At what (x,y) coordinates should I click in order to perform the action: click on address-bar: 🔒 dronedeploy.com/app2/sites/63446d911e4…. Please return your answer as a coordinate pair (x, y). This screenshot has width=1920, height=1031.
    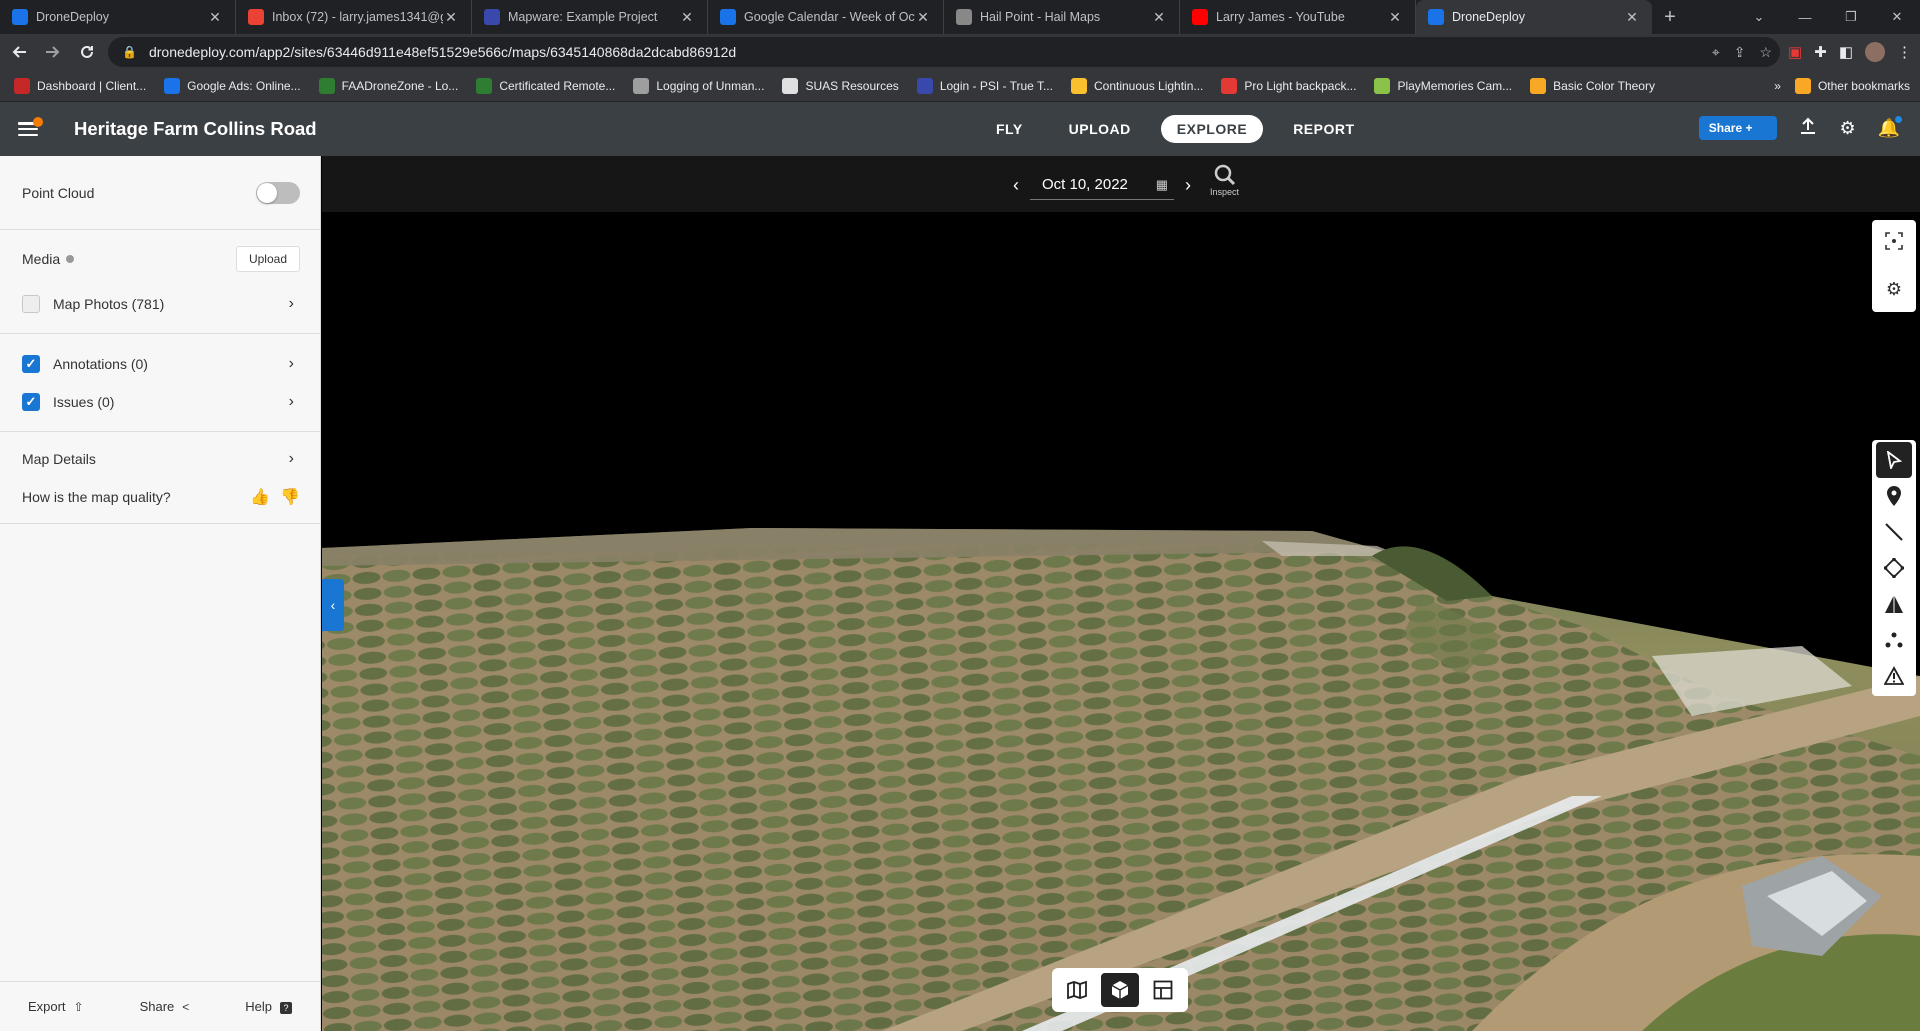
    Looking at the image, I should click on (944, 52).